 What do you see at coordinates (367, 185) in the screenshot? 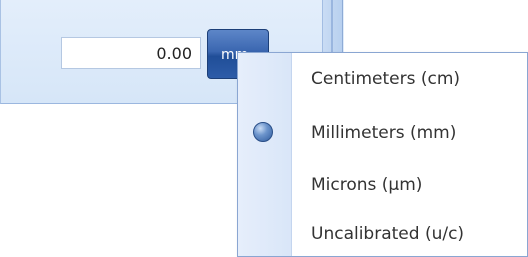
I see `menu-item-label: Microns (µm)` at bounding box center [367, 185].